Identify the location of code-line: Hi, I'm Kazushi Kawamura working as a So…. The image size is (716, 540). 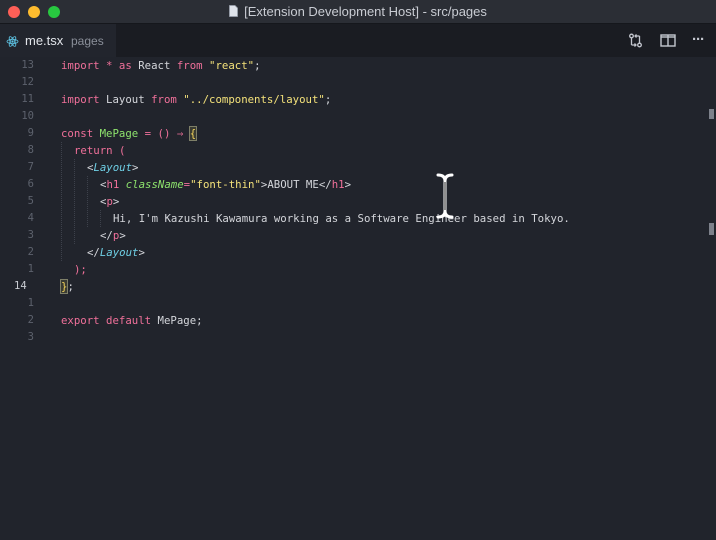
(341, 218).